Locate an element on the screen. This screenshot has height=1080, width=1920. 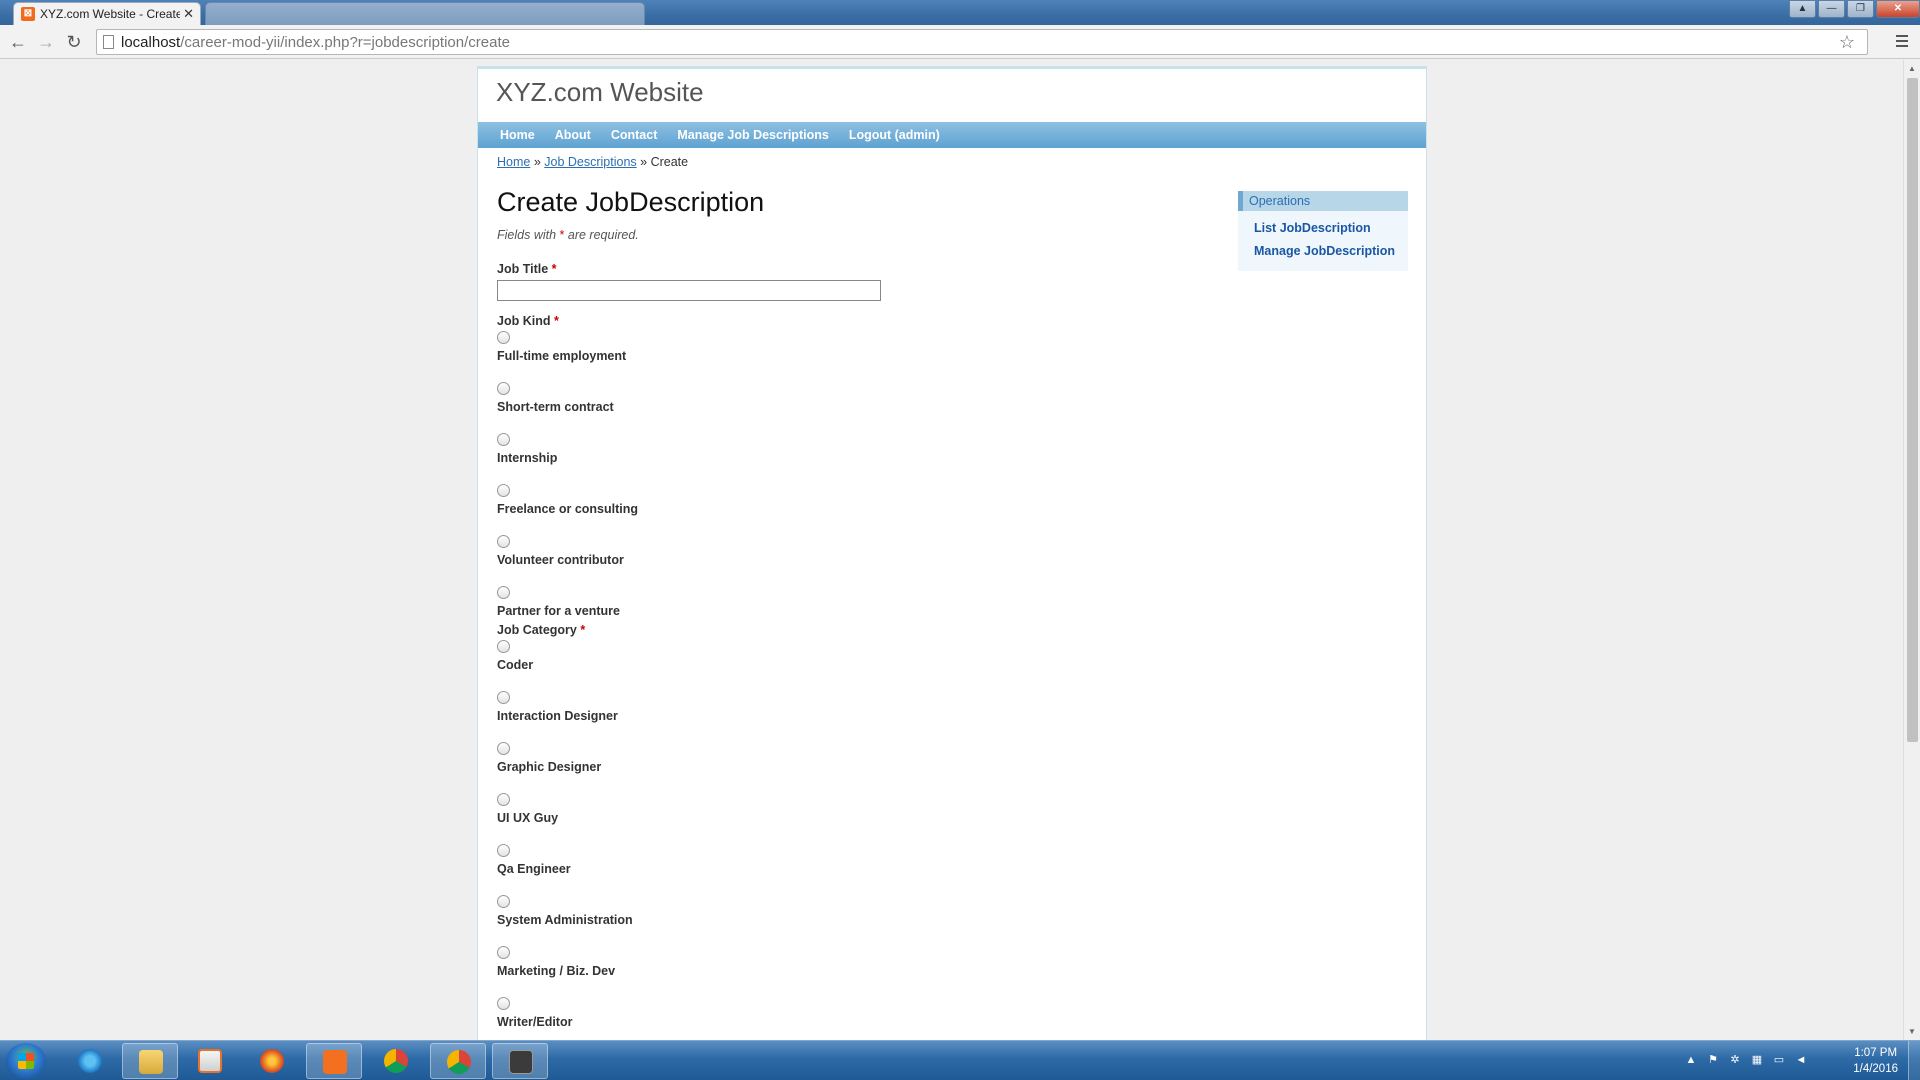
manage-jobdescription-link: Manage JobDescription is located at coordinates (1331, 251).